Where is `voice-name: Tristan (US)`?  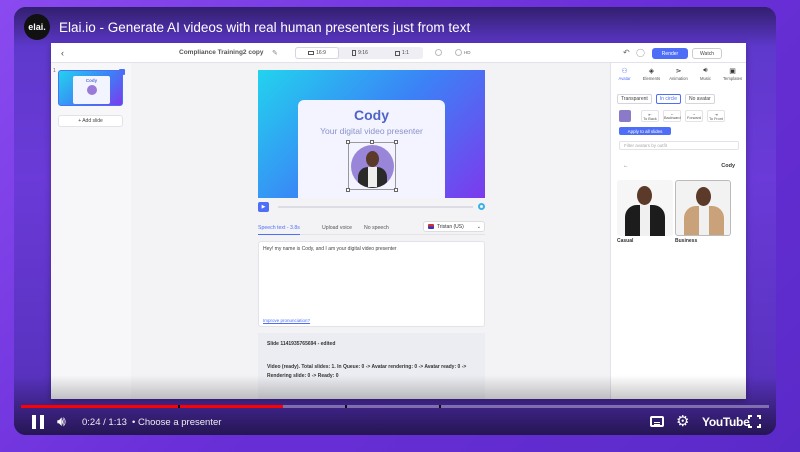
voice-name: Tristan (US) is located at coordinates (450, 226).